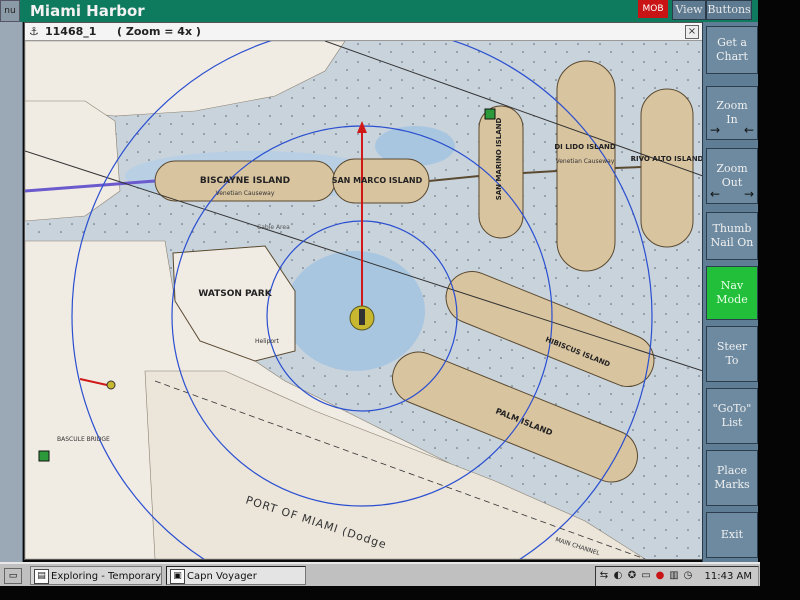 This screenshot has height=600, width=800. Describe the element at coordinates (732, 176) in the screenshot. I see `zoom-out-button: Zoom Out ← →` at that location.